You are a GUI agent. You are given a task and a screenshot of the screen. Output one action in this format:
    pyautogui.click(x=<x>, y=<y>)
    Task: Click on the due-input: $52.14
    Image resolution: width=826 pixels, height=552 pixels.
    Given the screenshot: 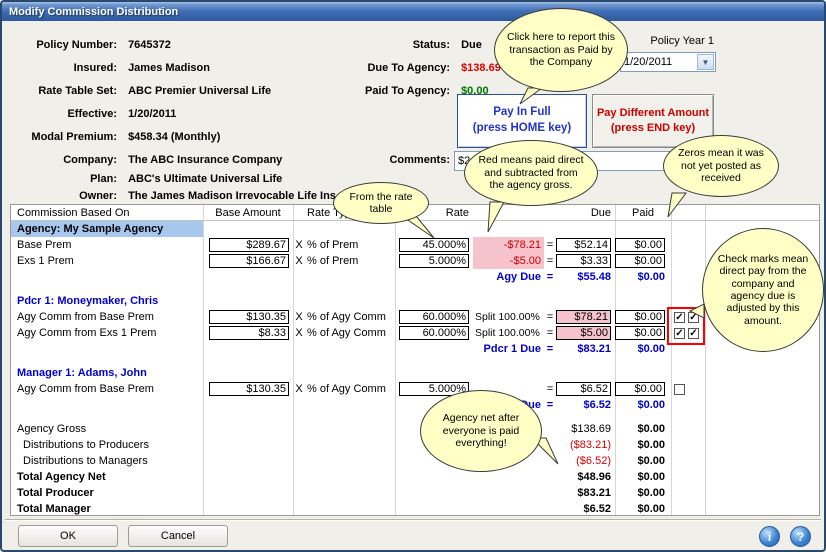 What is the action you would take?
    pyautogui.click(x=583, y=245)
    